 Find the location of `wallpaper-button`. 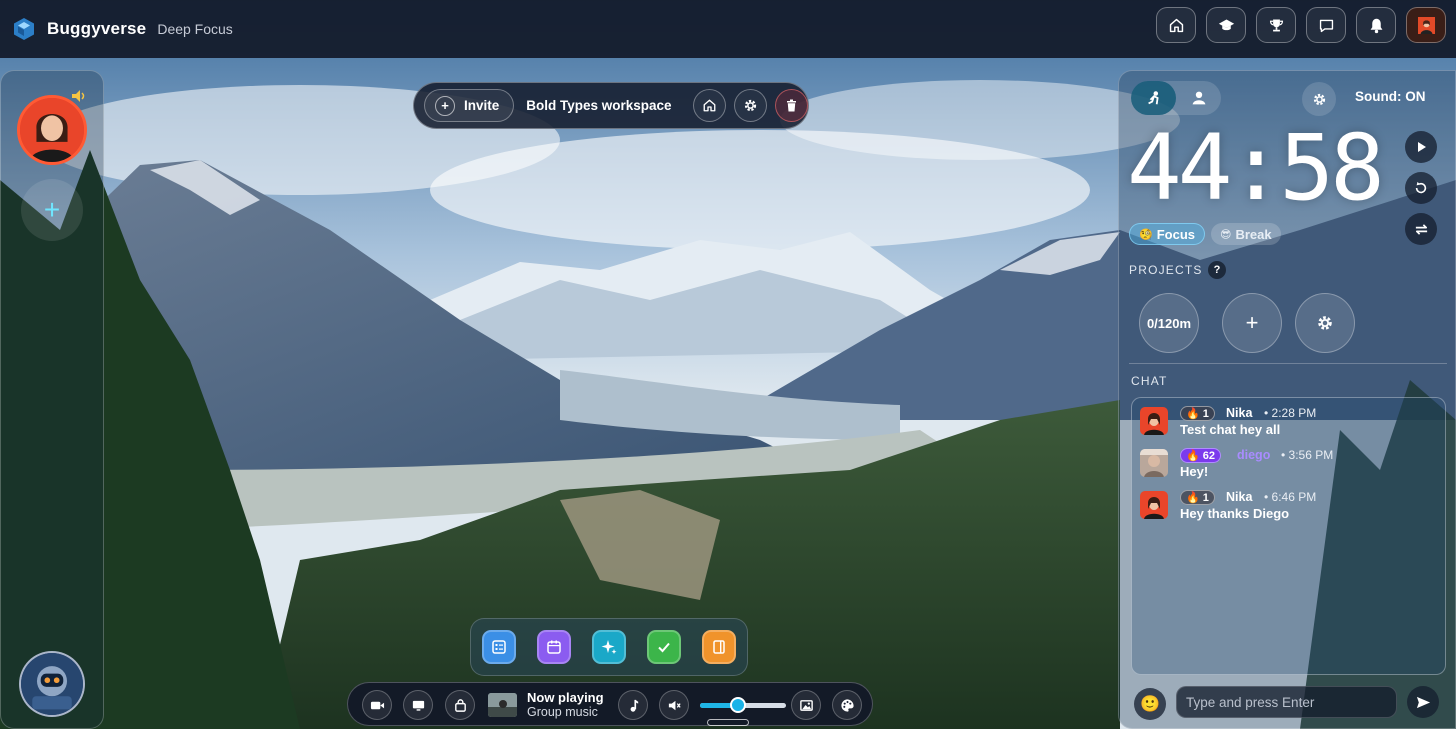

wallpaper-button is located at coordinates (806, 705).